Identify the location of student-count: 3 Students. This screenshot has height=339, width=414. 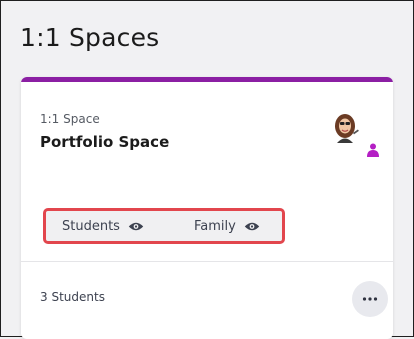
(72, 297).